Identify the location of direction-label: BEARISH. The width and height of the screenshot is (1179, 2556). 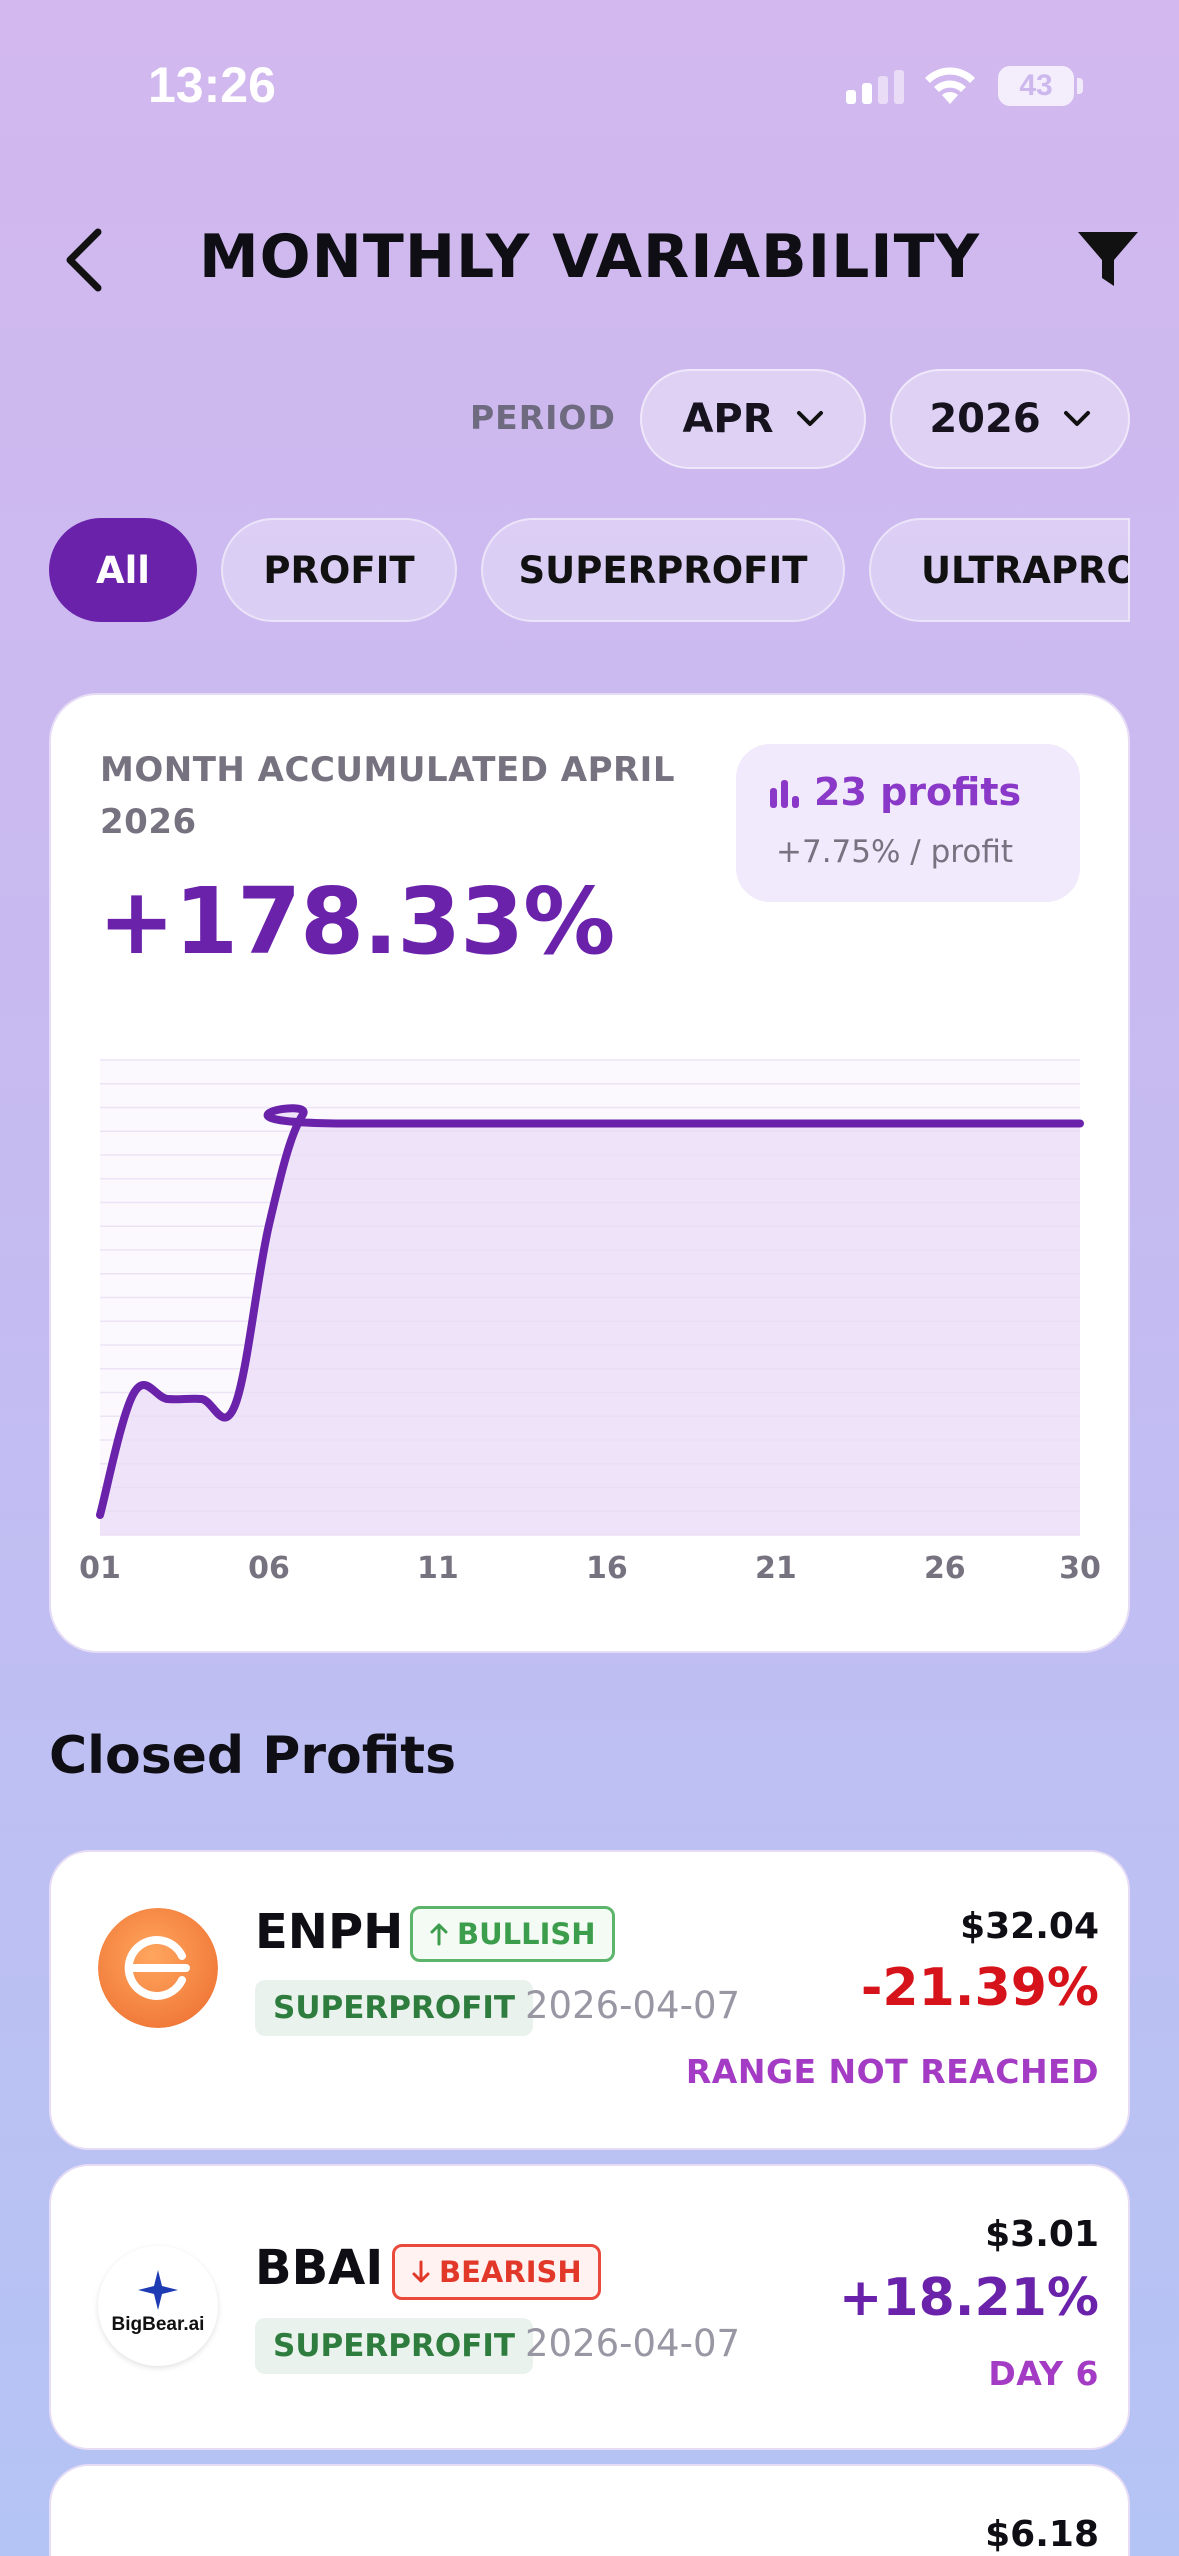
(510, 2272).